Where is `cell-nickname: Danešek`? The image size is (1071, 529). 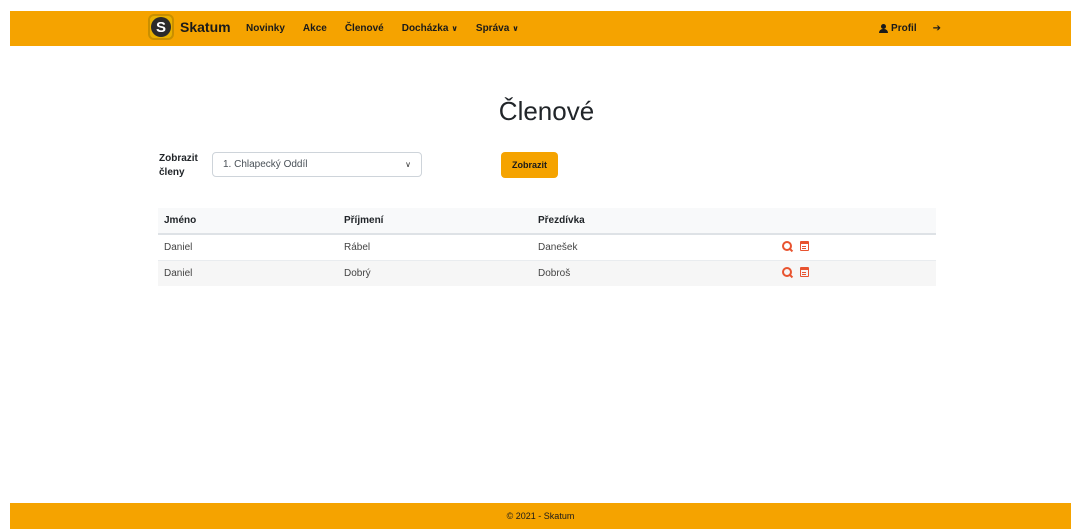
cell-nickname: Danešek is located at coordinates (654, 247).